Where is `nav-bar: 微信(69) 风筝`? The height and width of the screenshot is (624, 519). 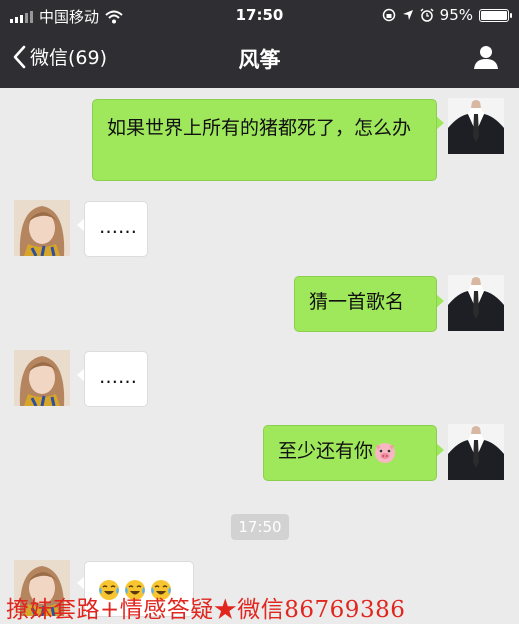 nav-bar: 微信(69) 风筝 is located at coordinates (259, 59).